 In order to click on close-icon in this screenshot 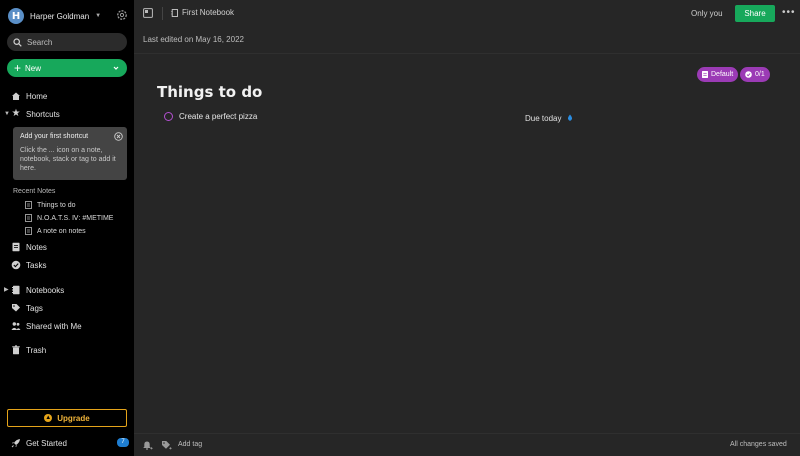, I will do `click(118, 136)`.